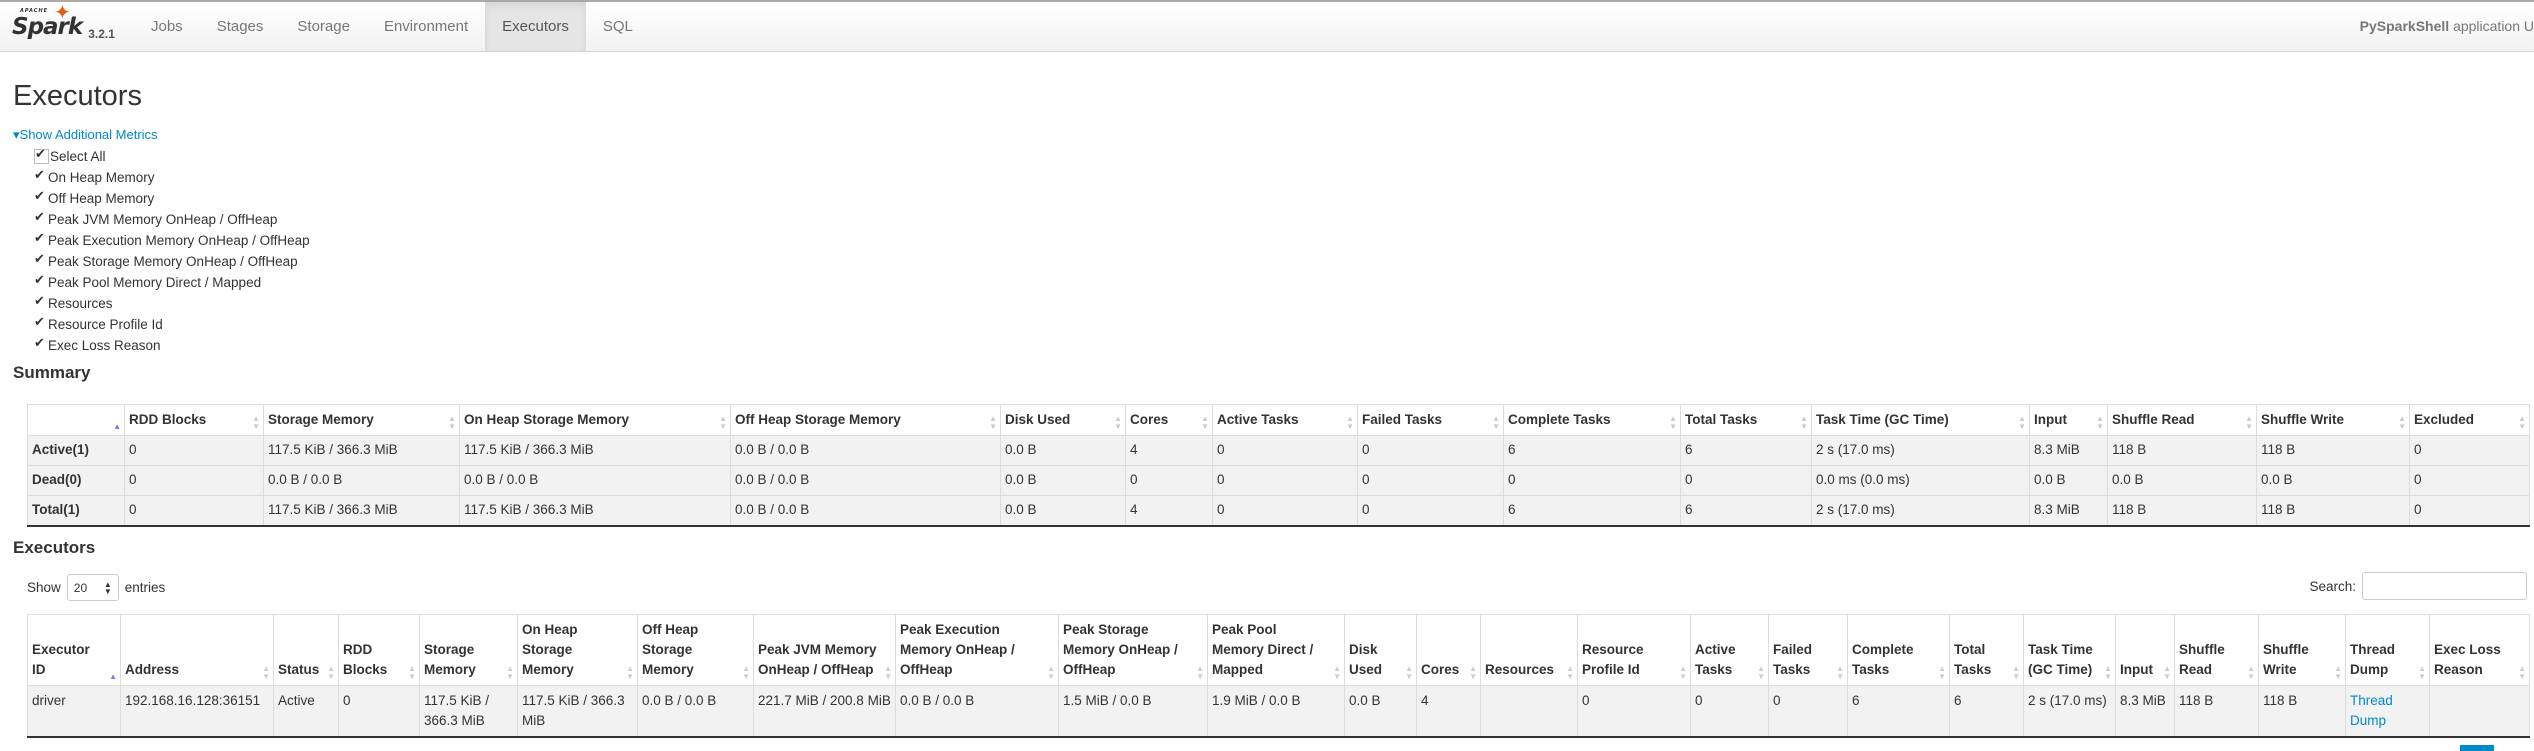 The width and height of the screenshot is (2534, 751). I want to click on pagination-current-page, so click(2477, 748).